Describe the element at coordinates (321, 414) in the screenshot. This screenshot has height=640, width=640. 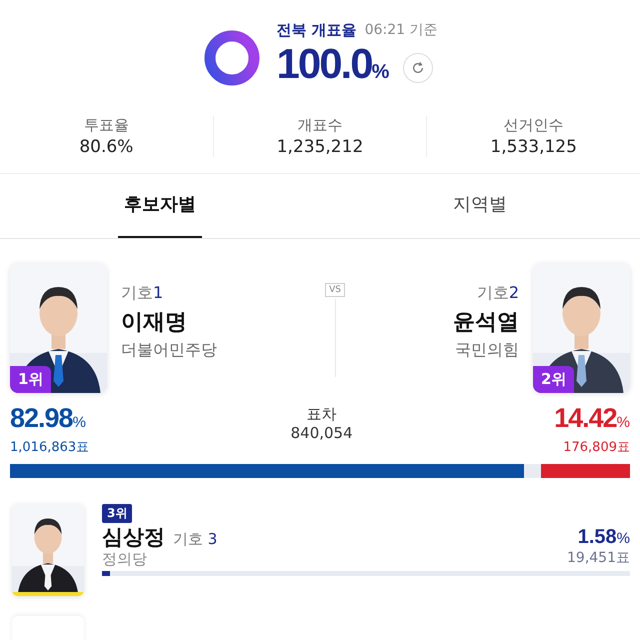
I see `vote-gap-label: 표차` at that location.